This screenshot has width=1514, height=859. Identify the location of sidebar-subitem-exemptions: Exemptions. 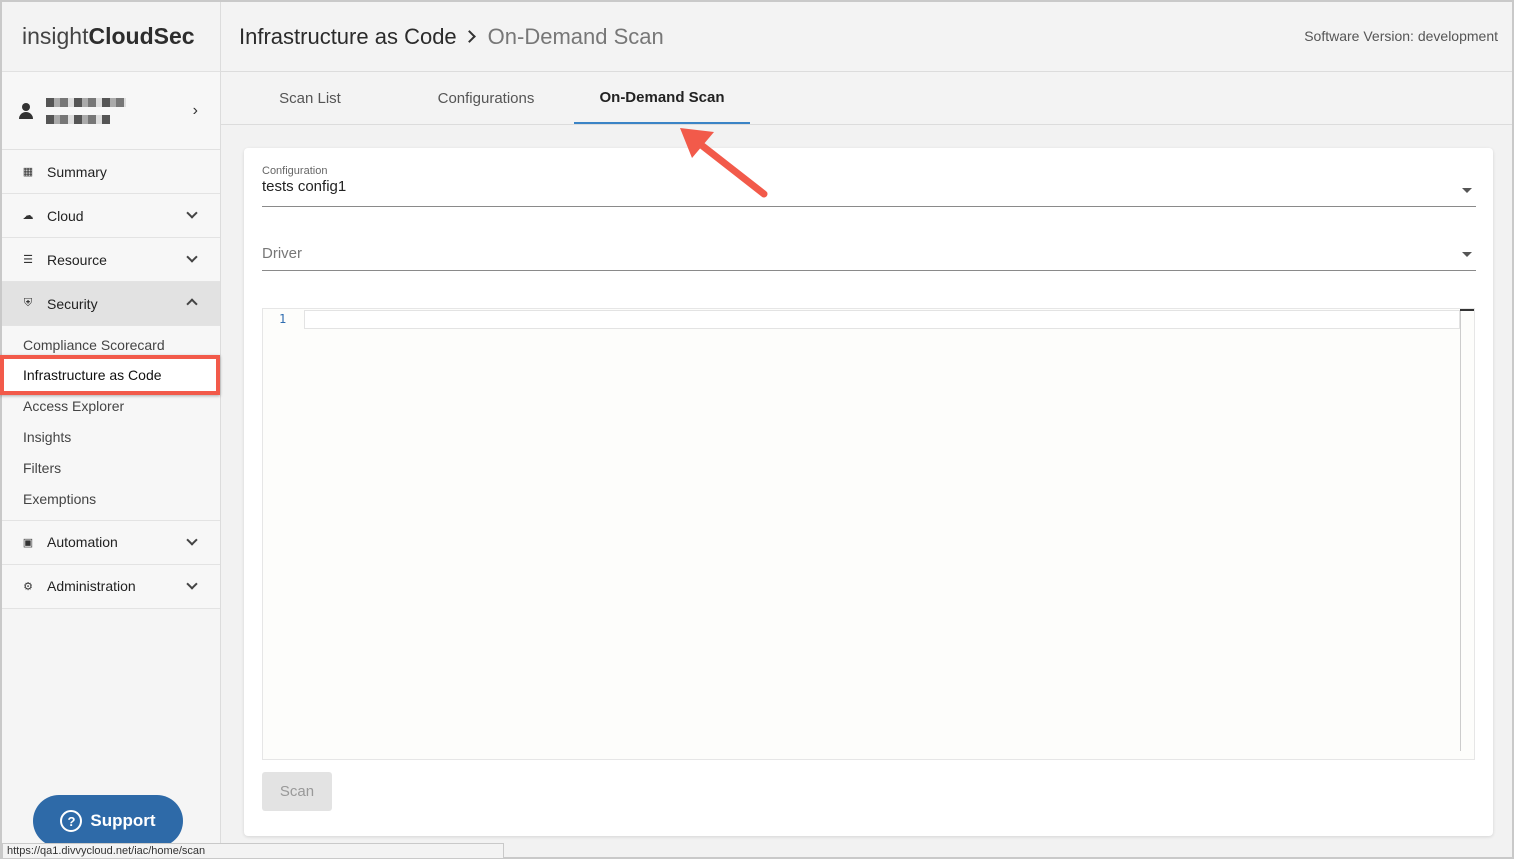
(111, 498).